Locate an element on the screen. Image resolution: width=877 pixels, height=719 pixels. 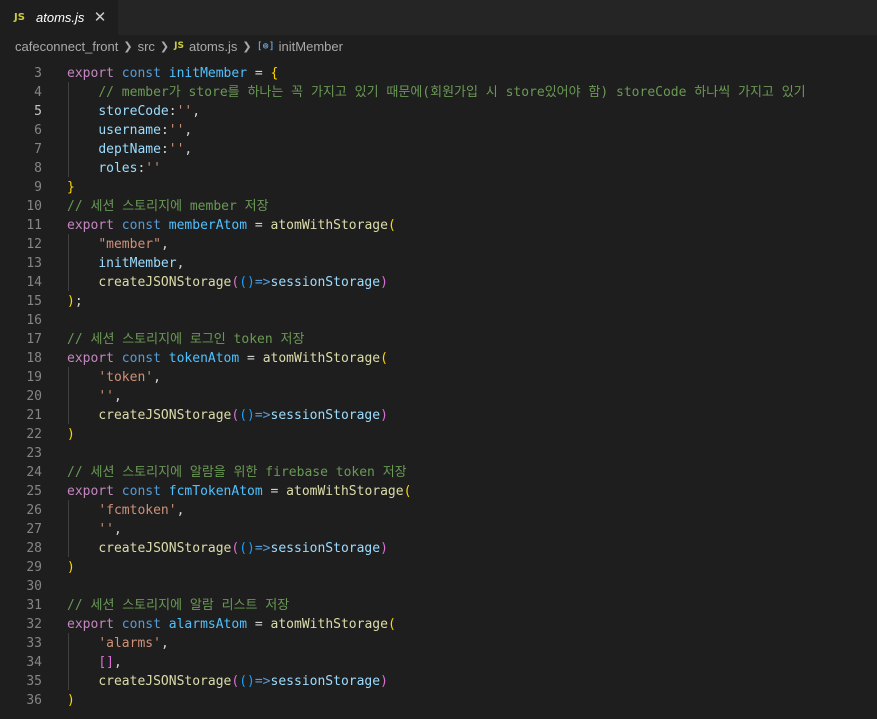
code-line: 10 // 세션 스토리지에 member 저장 is located at coordinates (438, 206).